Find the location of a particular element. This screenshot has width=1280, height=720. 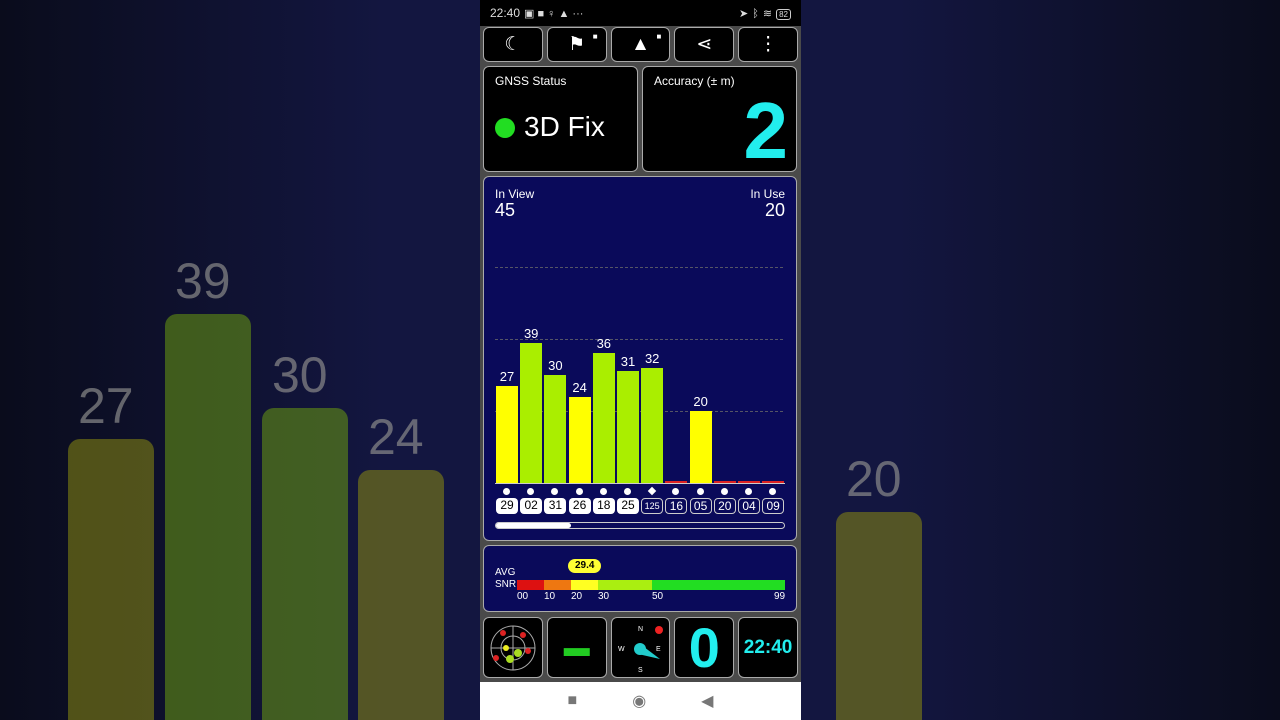

snr-scale-bar is located at coordinates (651, 585).